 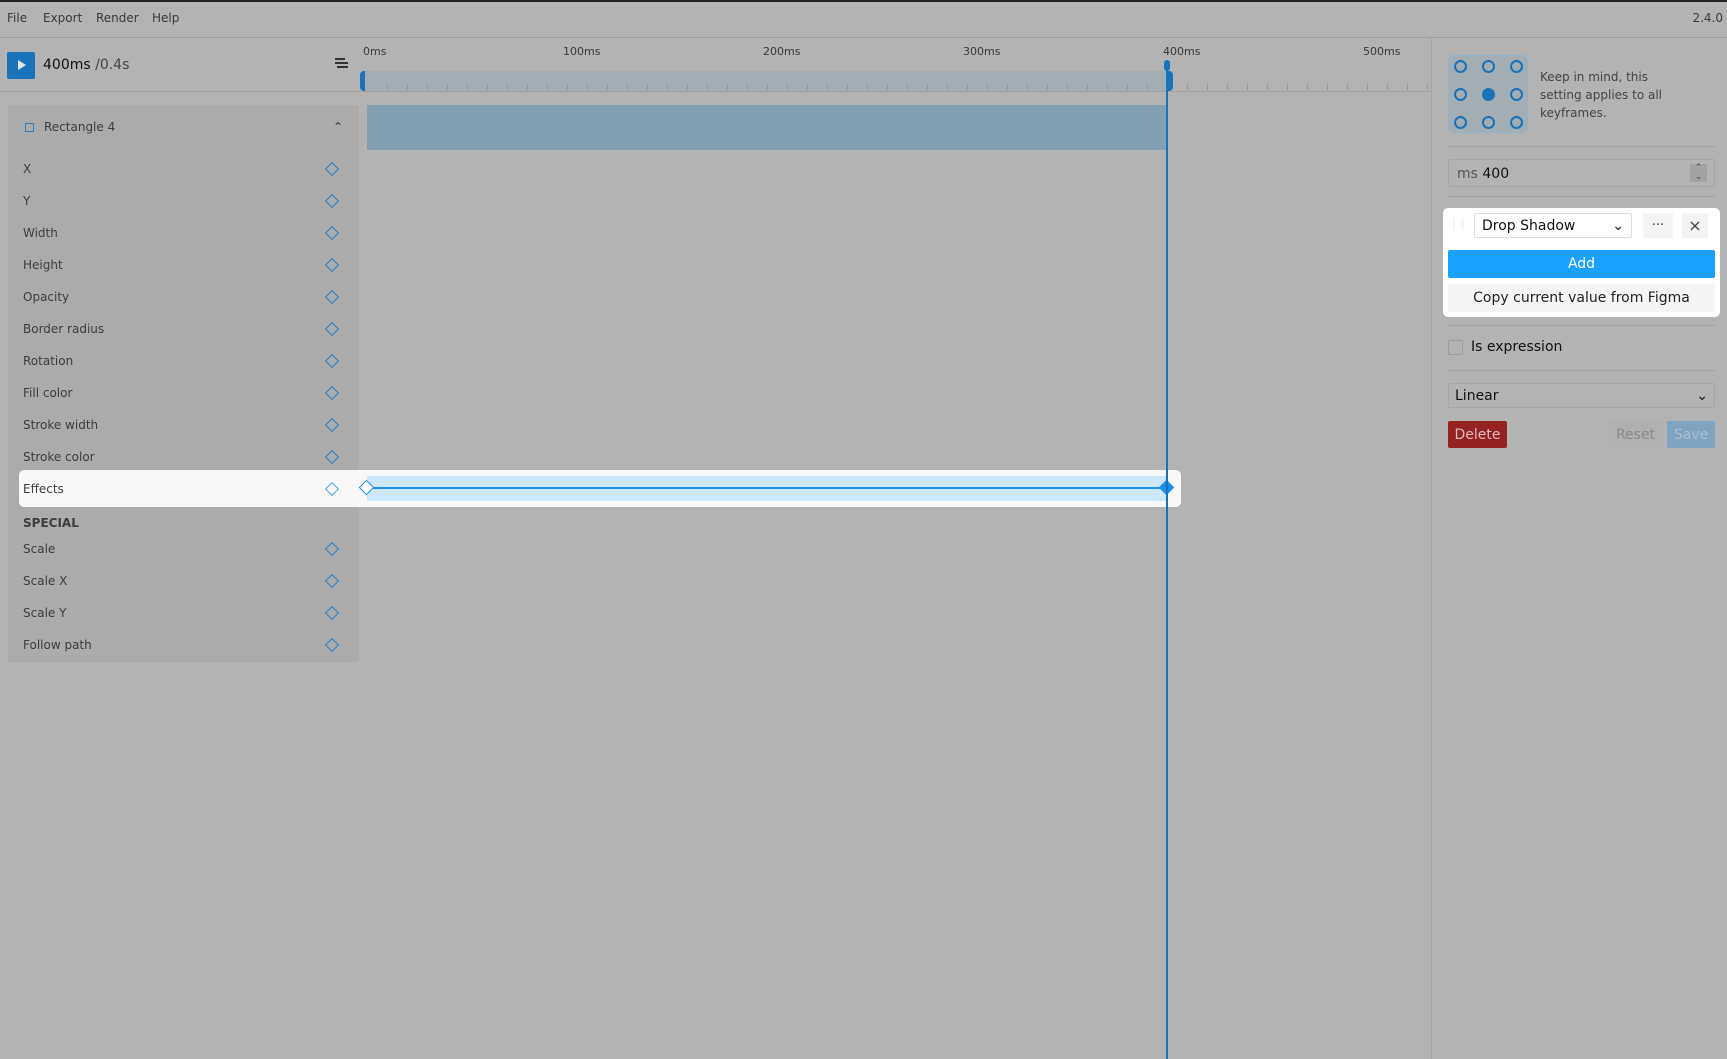 I want to click on property-scale-y: Scale Y, so click(x=44, y=613).